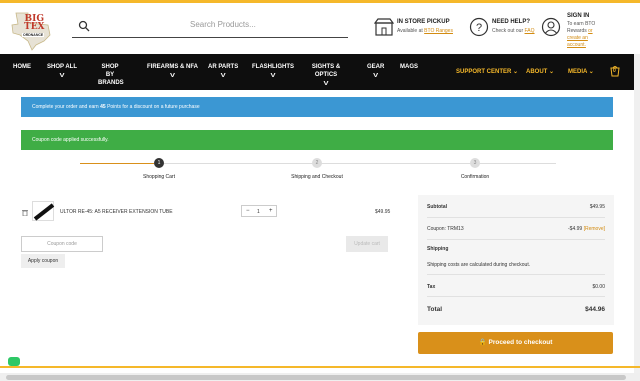 Image resolution: width=640 pixels, height=381 pixels. Describe the element at coordinates (62, 67) in the screenshot. I see `nav-label: SHOP ALL` at that location.